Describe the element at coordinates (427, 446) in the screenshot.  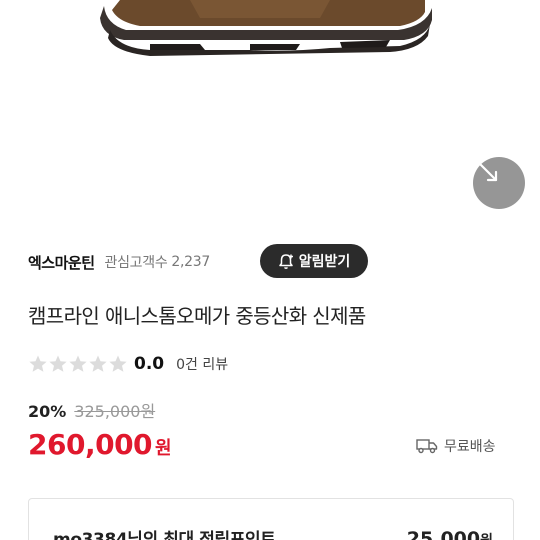
I see `truck-icon` at that location.